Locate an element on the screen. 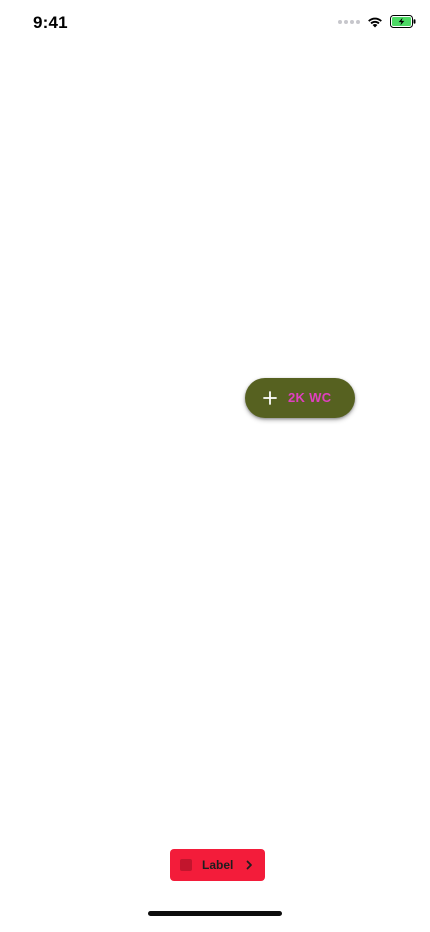  label-button-text: Label is located at coordinates (218, 865).